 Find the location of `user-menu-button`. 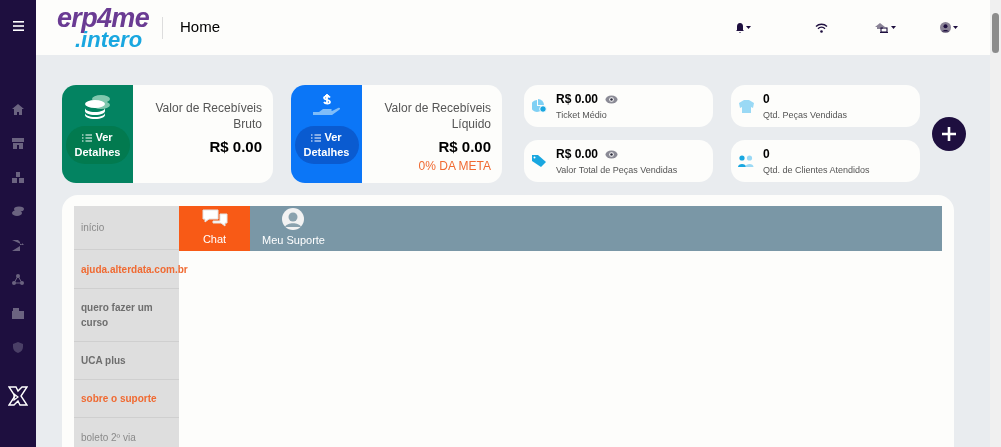

user-menu-button is located at coordinates (949, 27).